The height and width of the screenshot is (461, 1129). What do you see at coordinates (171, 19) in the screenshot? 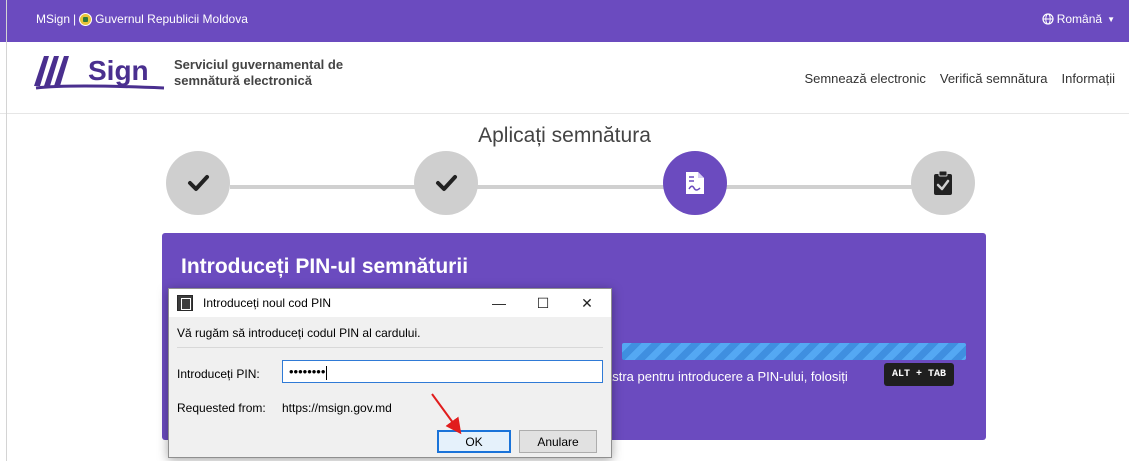
I see `government-link: Guvernul Republicii Moldova` at bounding box center [171, 19].